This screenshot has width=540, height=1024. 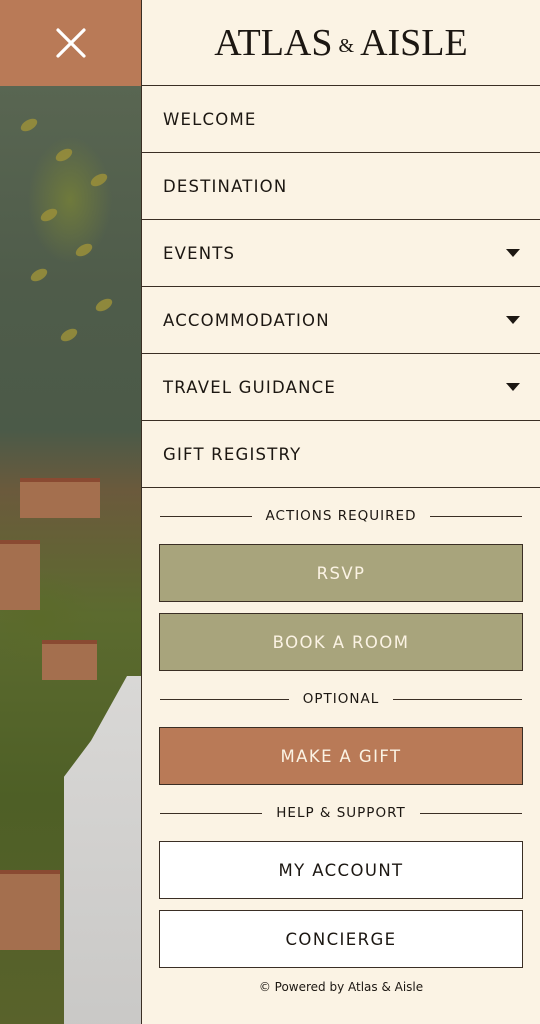 What do you see at coordinates (341, 186) in the screenshot?
I see `nav-item-destination: DESTINATION` at bounding box center [341, 186].